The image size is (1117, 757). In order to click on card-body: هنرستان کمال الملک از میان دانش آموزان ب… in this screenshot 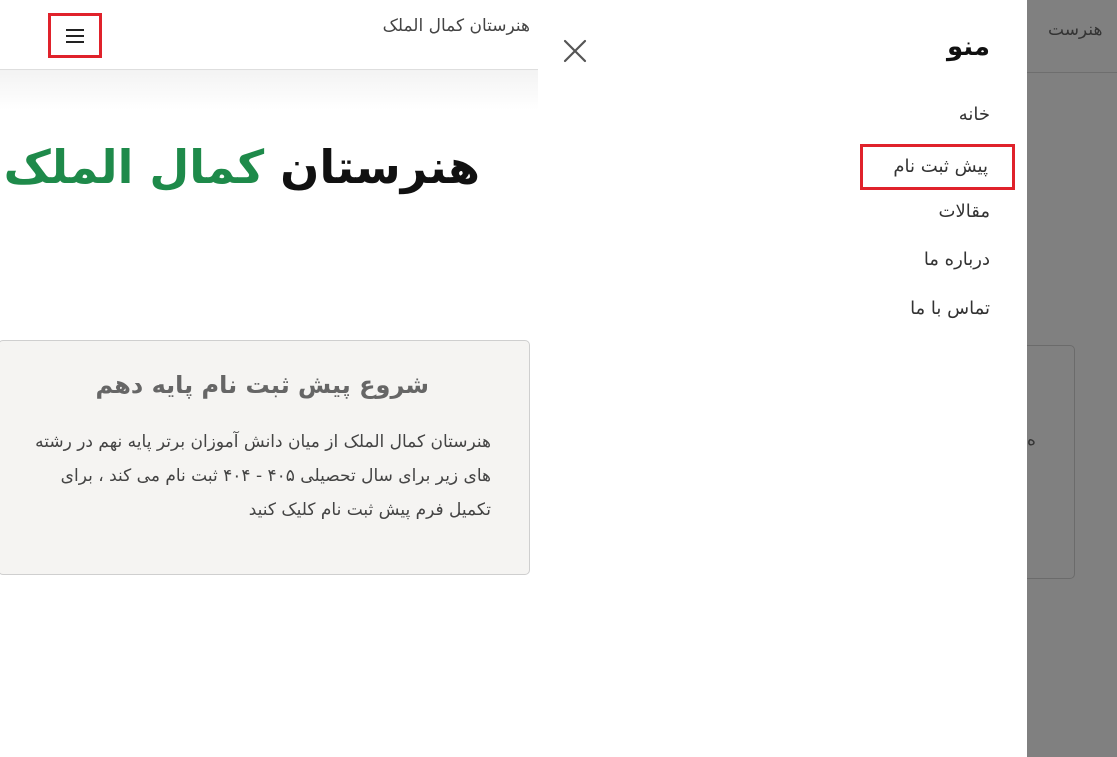, I will do `click(263, 476)`.